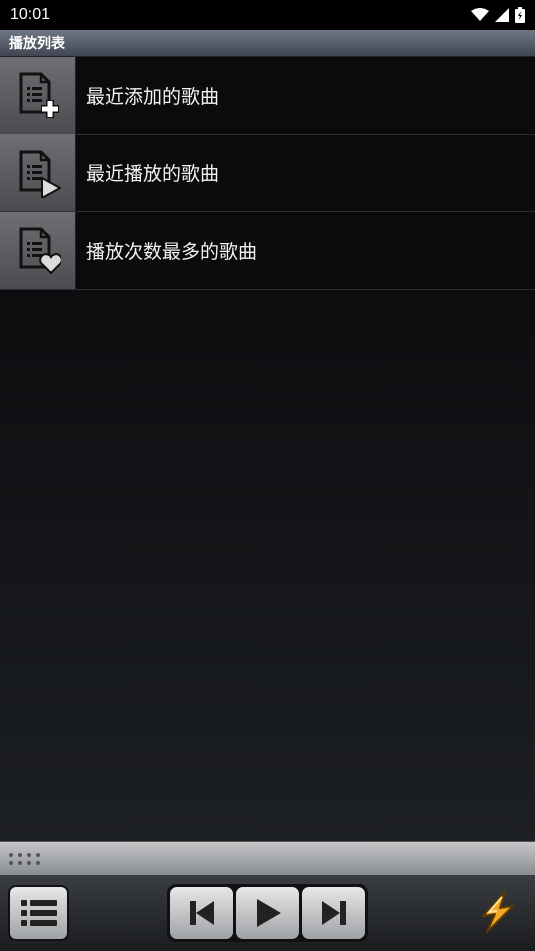 The width and height of the screenshot is (535, 951). I want to click on next-button, so click(333, 913).